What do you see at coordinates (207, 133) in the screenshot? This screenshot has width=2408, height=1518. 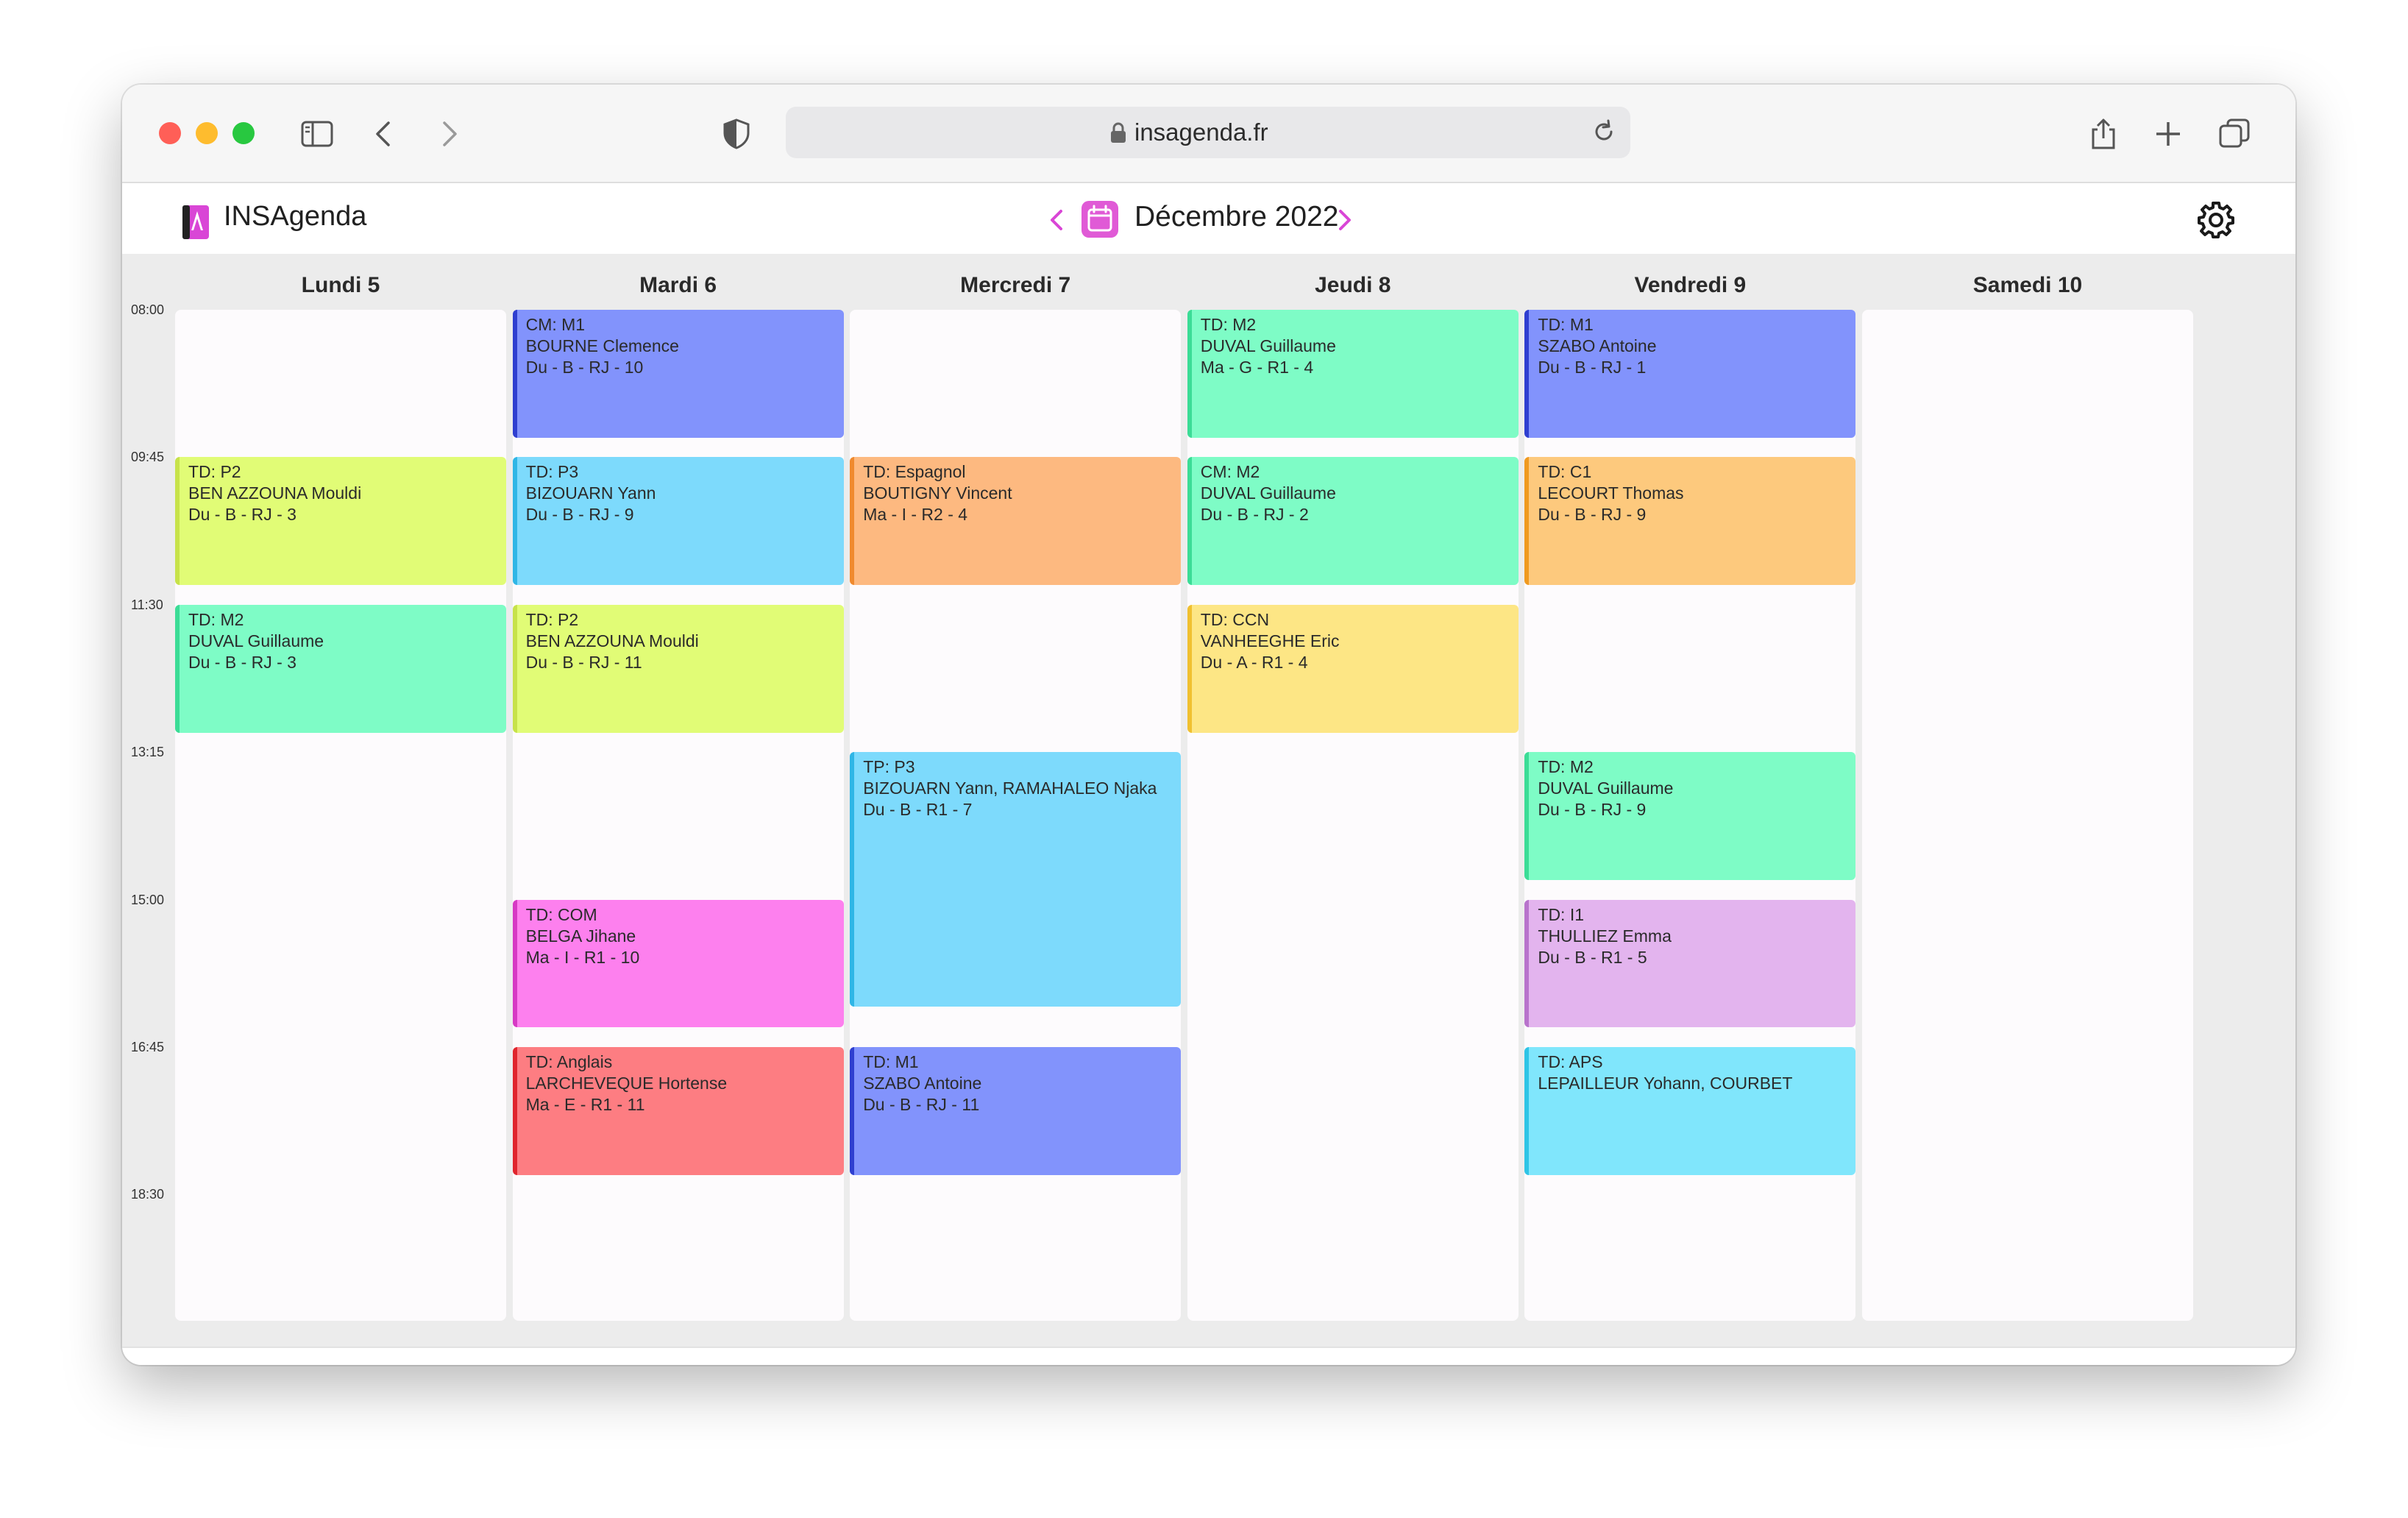 I see `minimize-window-button` at bounding box center [207, 133].